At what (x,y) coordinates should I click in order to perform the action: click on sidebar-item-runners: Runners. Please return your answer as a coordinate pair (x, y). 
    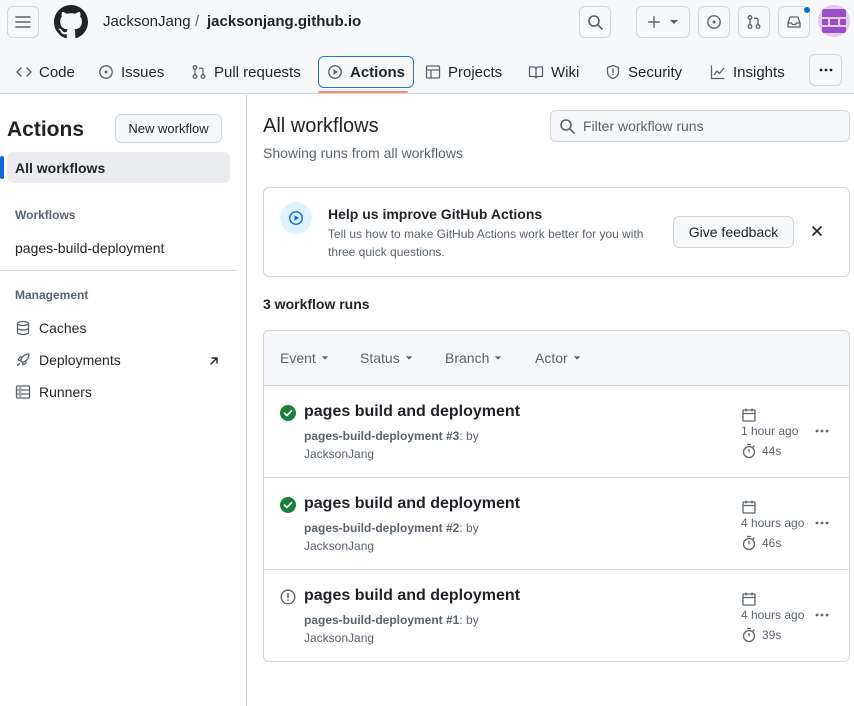
    Looking at the image, I should click on (53, 392).